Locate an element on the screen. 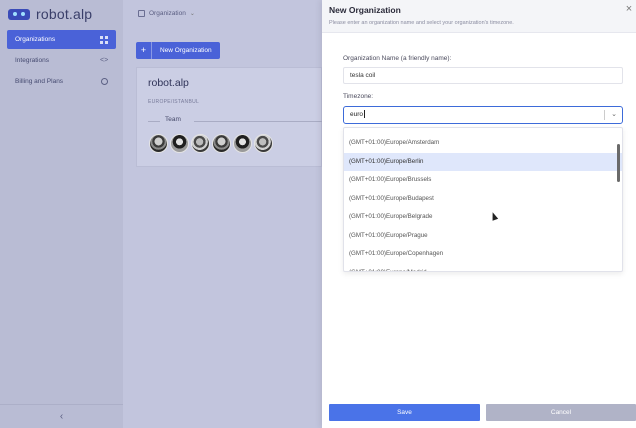  panel-title: New Organization is located at coordinates (365, 10).